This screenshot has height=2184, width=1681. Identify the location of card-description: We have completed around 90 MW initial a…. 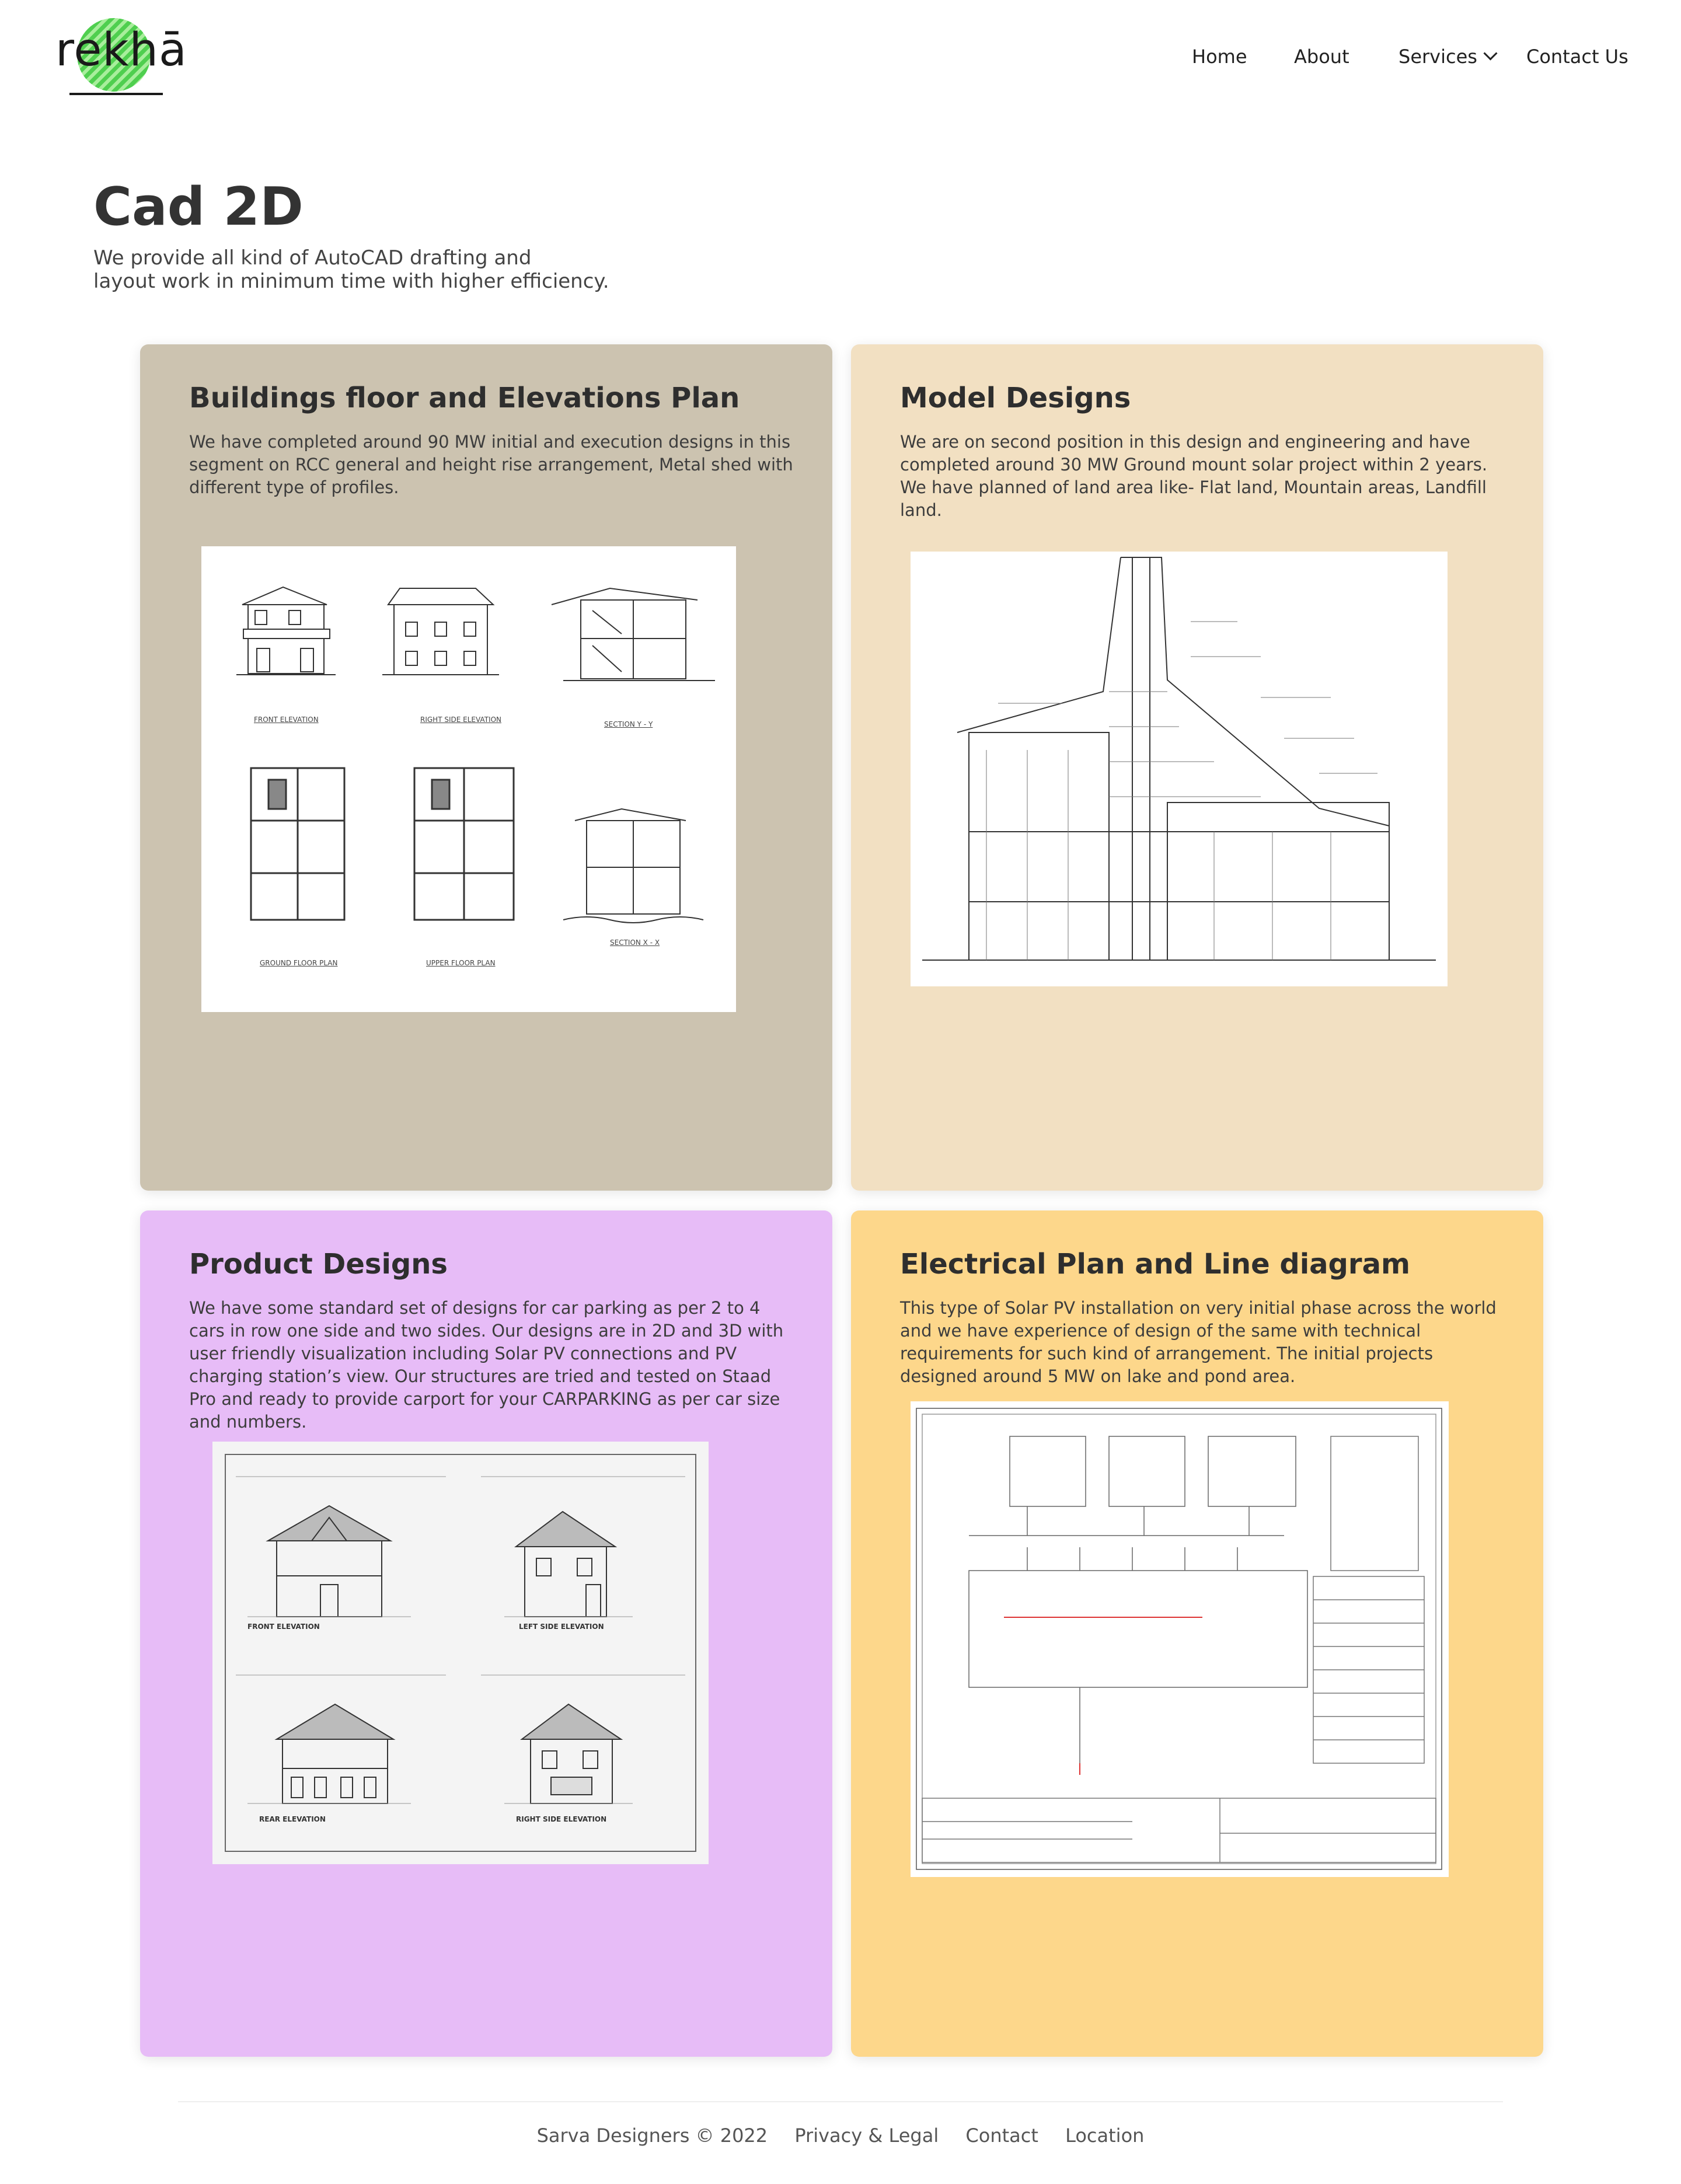
(491, 465).